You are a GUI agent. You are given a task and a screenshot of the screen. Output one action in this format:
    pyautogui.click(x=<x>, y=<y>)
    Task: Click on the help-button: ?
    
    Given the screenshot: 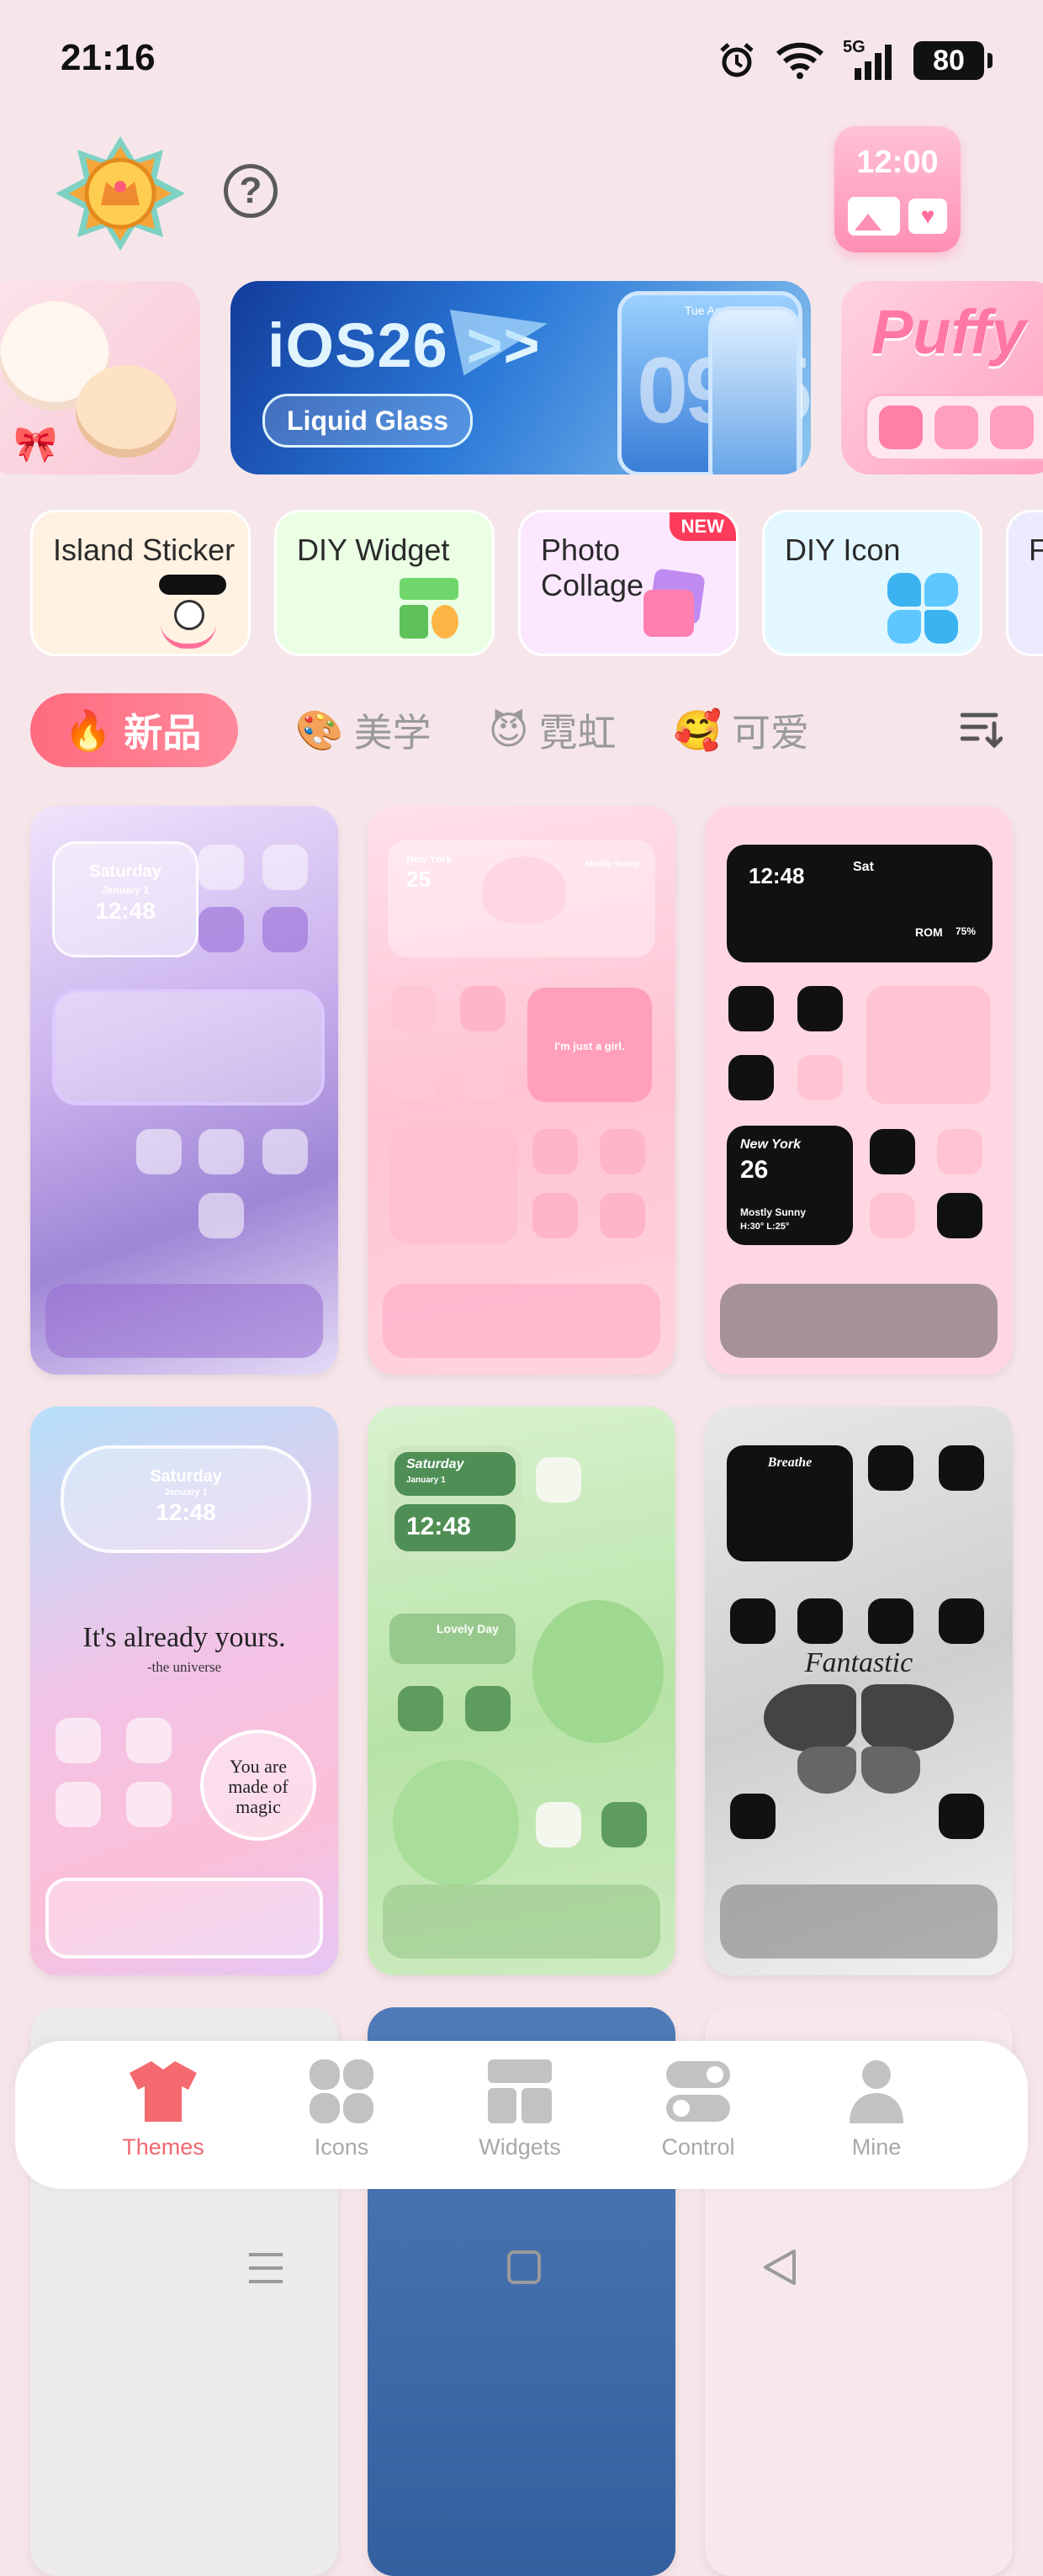 What is the action you would take?
    pyautogui.click(x=251, y=191)
    